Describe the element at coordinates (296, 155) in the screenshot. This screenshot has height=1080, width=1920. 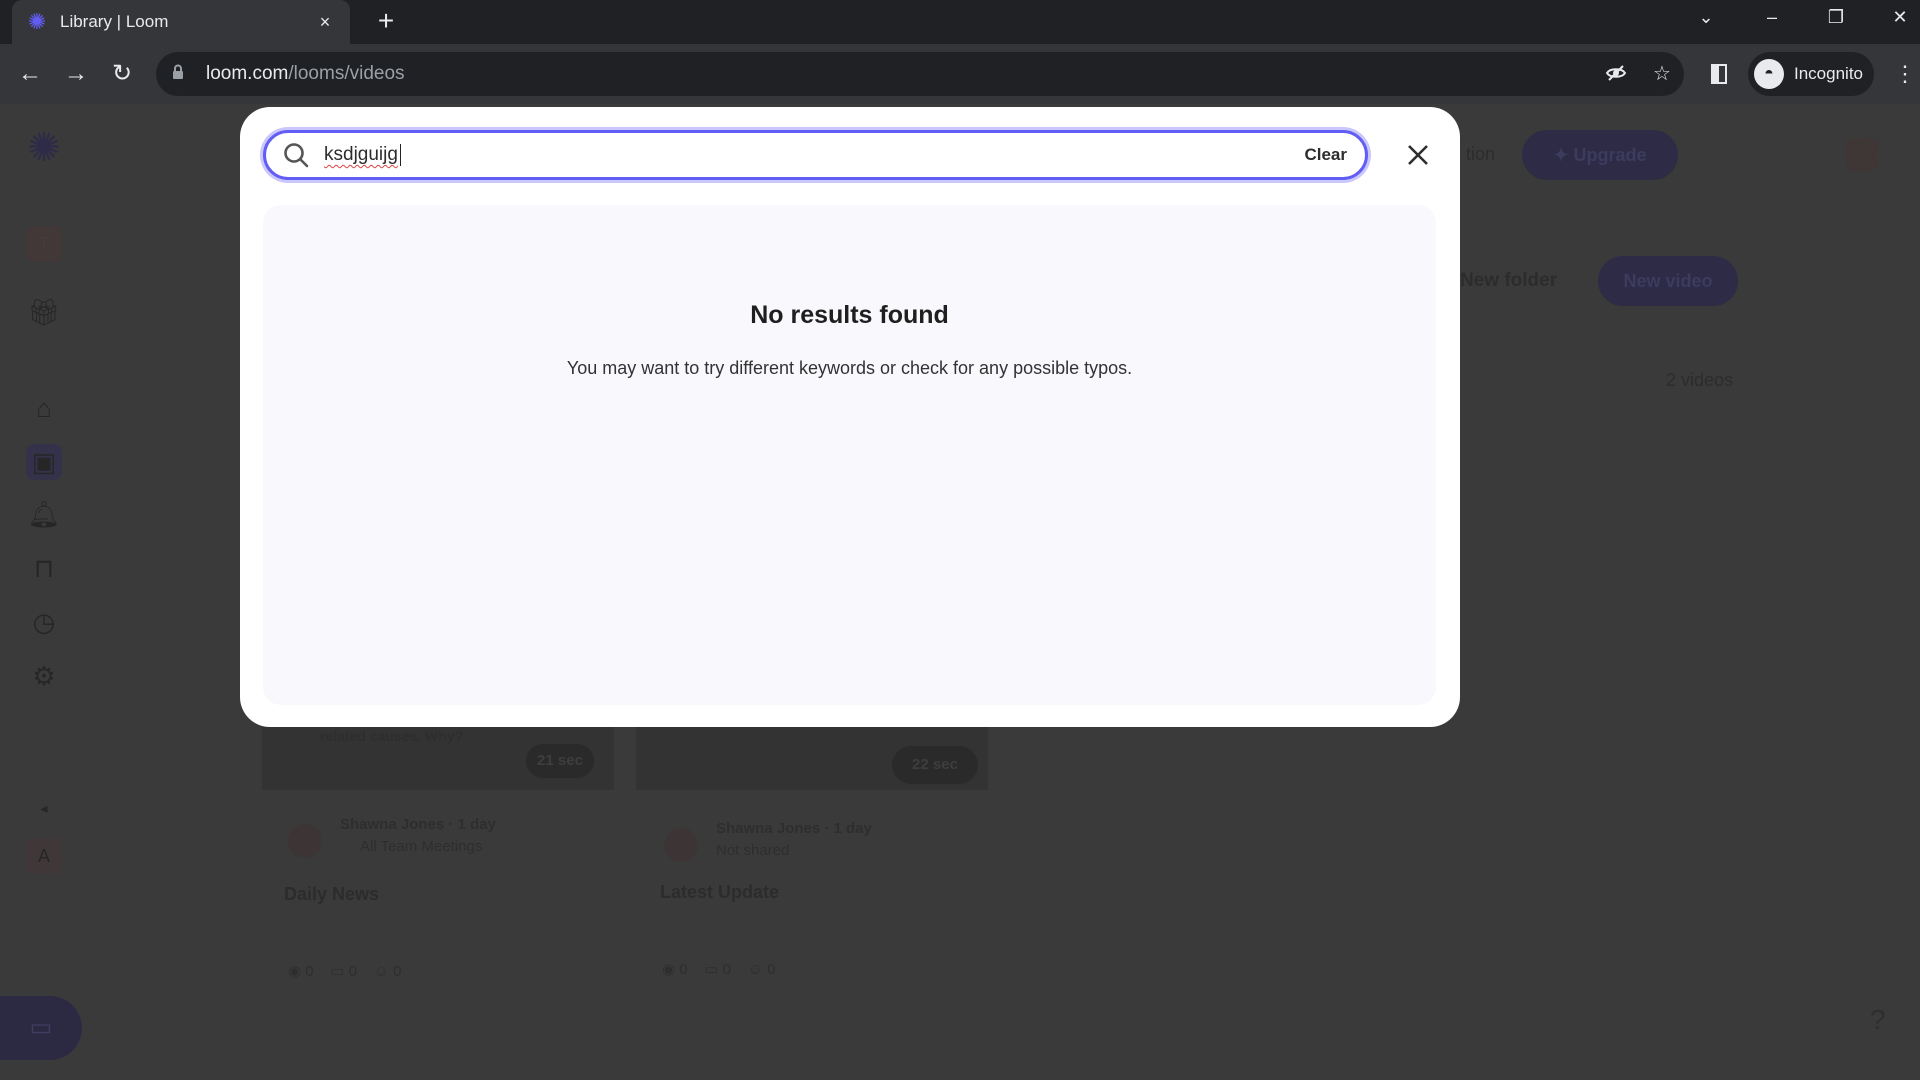
I see `search-icon` at that location.